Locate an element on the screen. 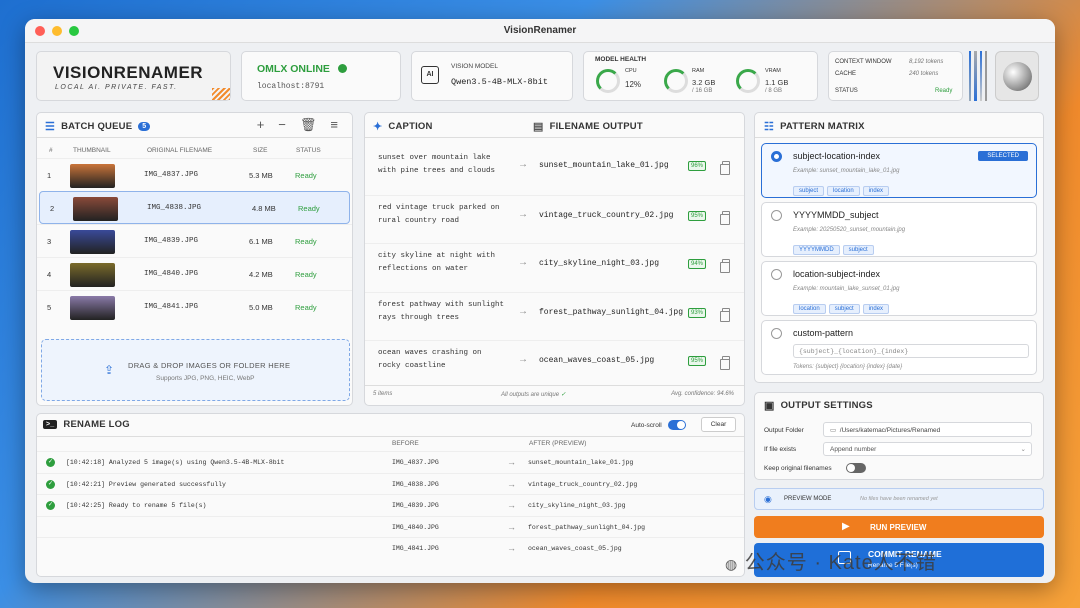  pattern-example: Example: 20250520_sunset_mountain.jpg is located at coordinates (849, 230).